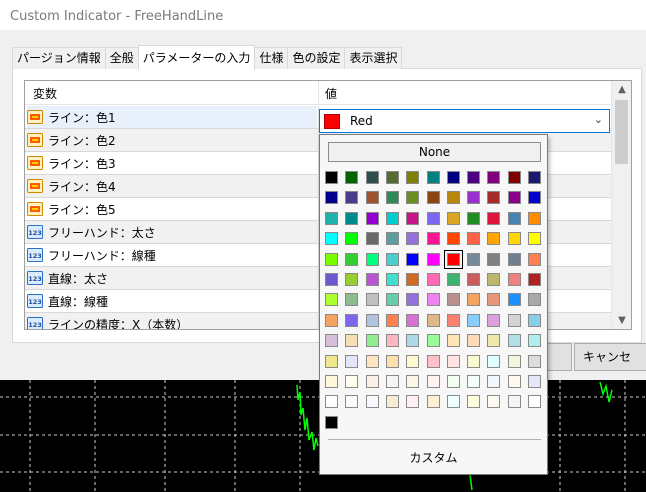 The image size is (646, 492). What do you see at coordinates (621, 89) in the screenshot?
I see `scroll-up-icon: ▲` at bounding box center [621, 89].